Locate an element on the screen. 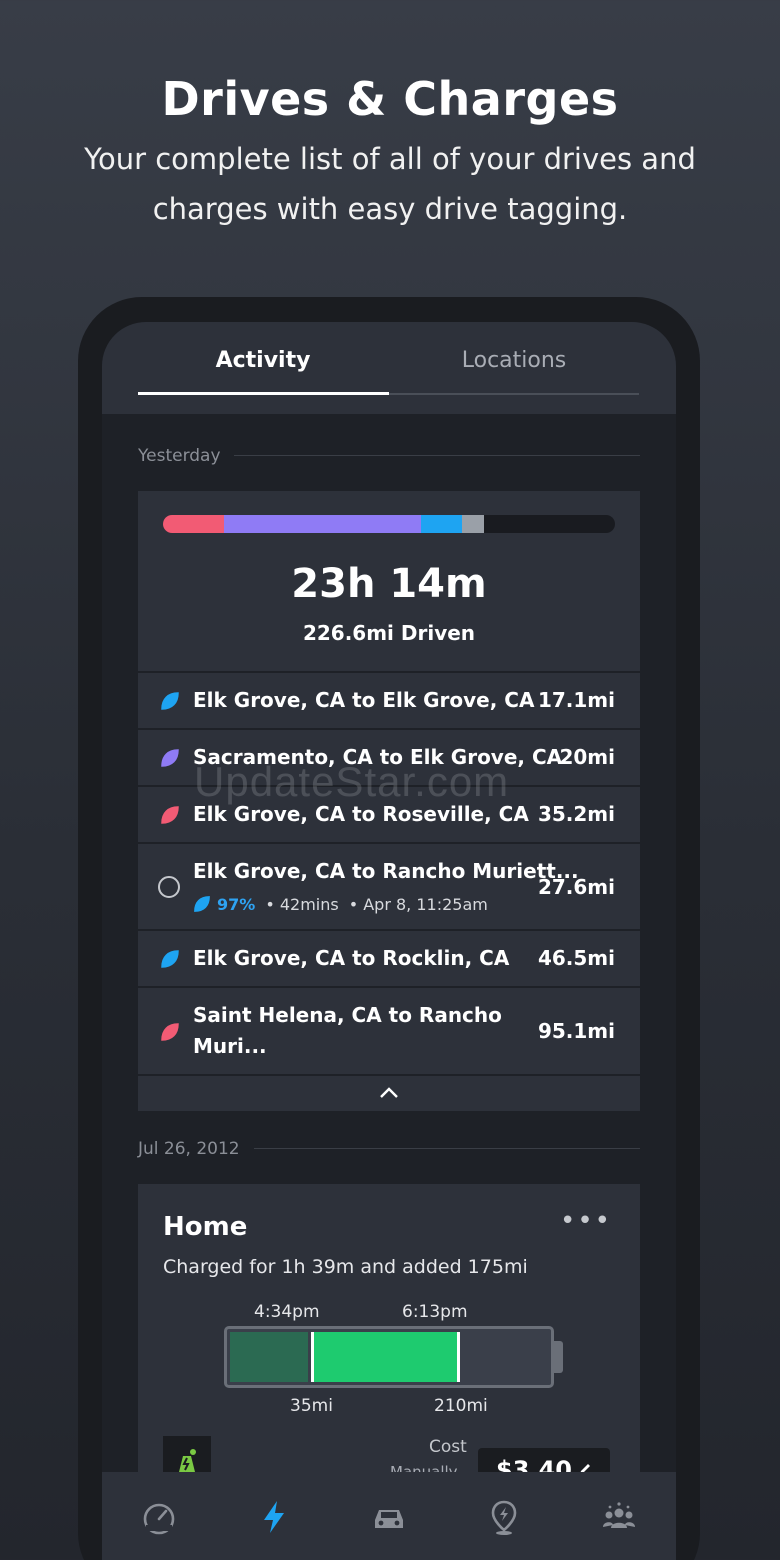  bottom-navigation is located at coordinates (389, 1516).